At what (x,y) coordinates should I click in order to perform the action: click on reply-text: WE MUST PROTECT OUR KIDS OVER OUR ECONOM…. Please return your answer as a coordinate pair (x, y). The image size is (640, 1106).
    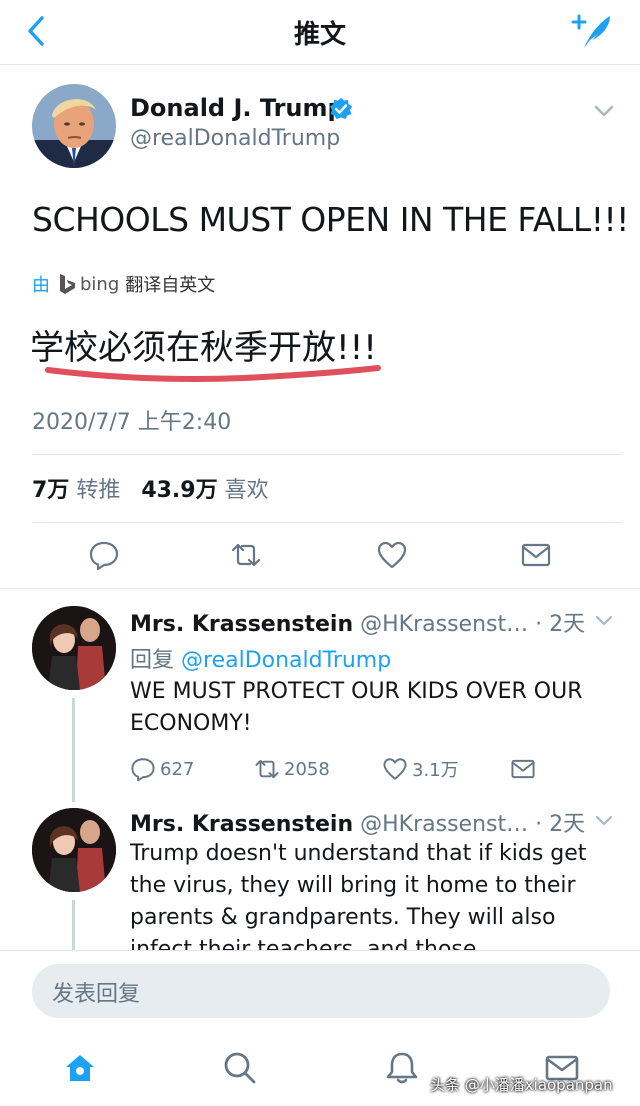
    Looking at the image, I should click on (356, 707).